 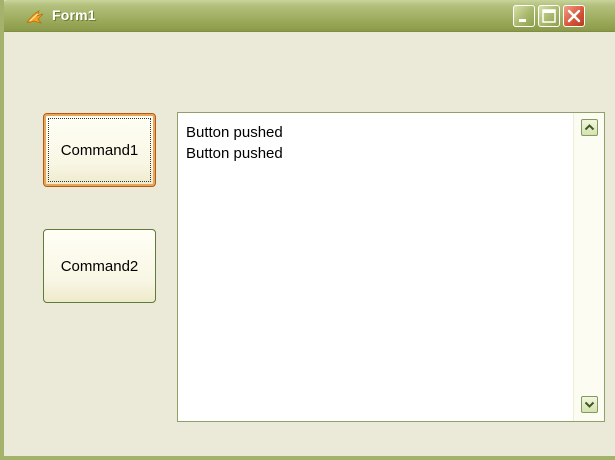 I want to click on listbox-items: Button pushed Button pushed, so click(x=234, y=143).